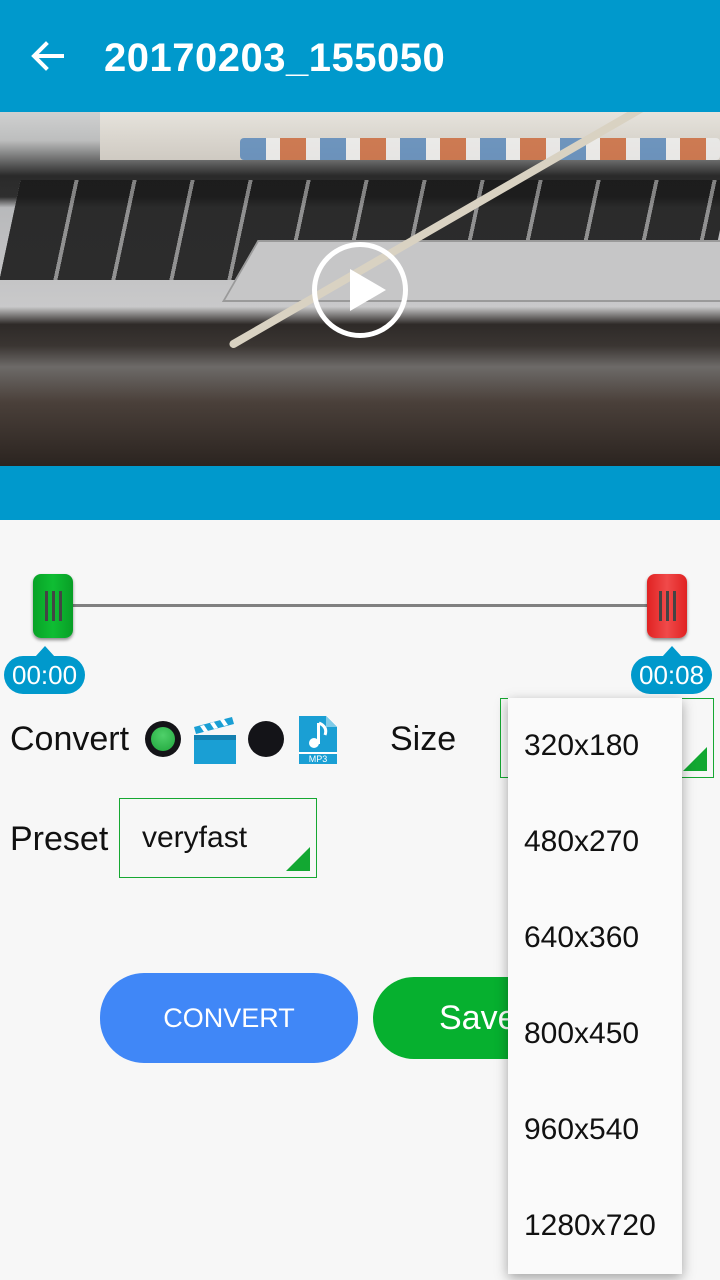 This screenshot has height=1280, width=720. Describe the element at coordinates (59, 839) in the screenshot. I see `preset-label: Preset` at that location.